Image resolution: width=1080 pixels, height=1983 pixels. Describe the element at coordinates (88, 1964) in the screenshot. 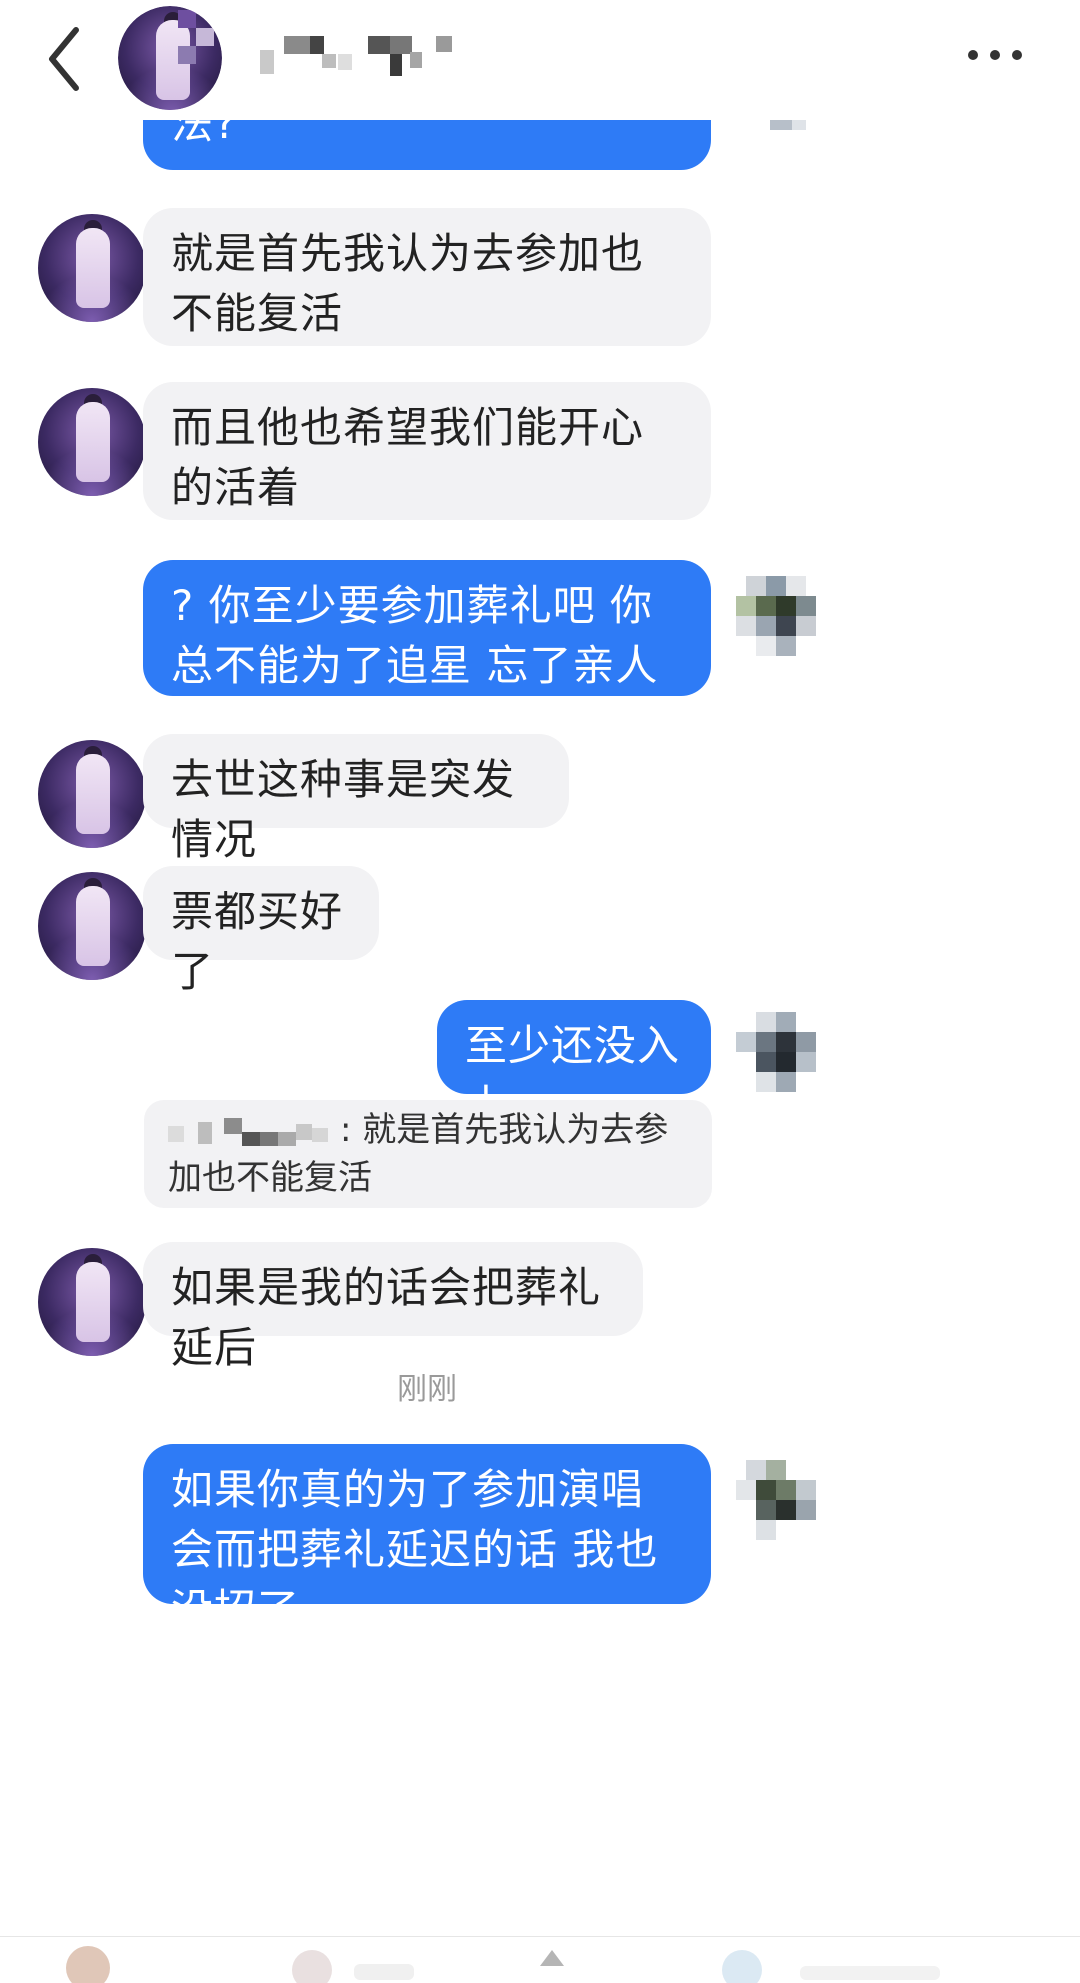

I see `emoji-icon` at that location.